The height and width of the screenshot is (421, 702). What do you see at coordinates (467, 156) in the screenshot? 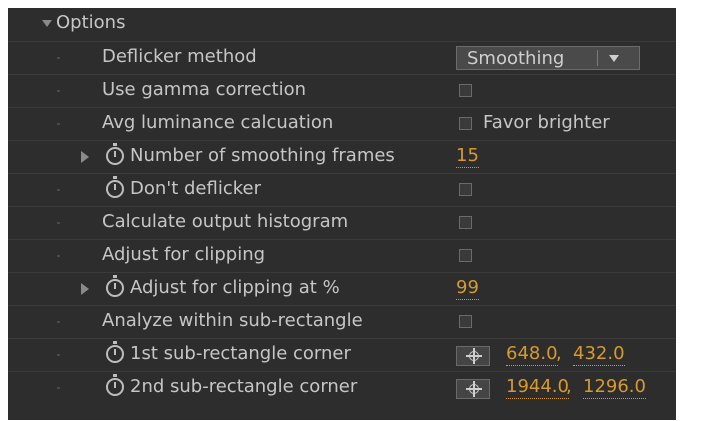
I see `smoothing-frames-value: 15` at bounding box center [467, 156].